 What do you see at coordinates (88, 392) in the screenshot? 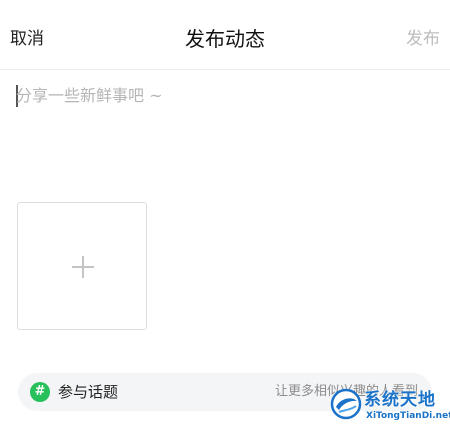
I see `topic-label: 参与话题` at bounding box center [88, 392].